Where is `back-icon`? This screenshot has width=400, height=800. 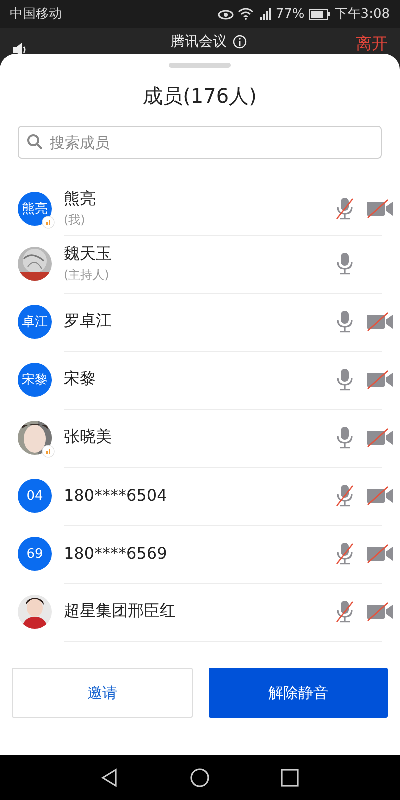 back-icon is located at coordinates (110, 778).